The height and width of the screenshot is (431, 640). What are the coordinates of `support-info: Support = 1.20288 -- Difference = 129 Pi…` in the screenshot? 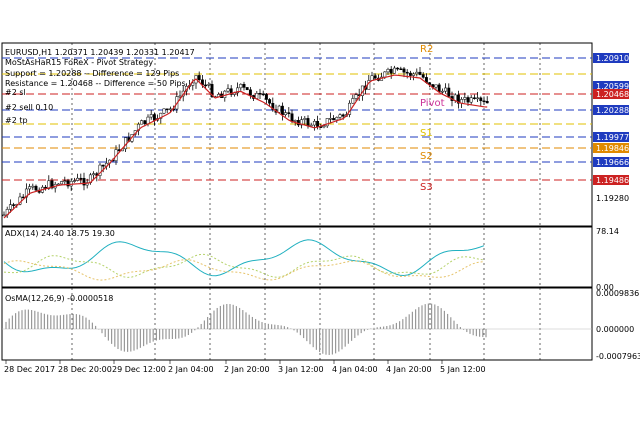 It's located at (92, 73).